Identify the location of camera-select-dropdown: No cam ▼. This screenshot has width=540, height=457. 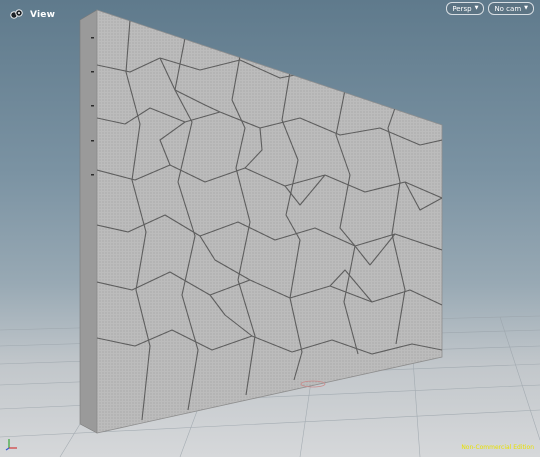
(511, 8).